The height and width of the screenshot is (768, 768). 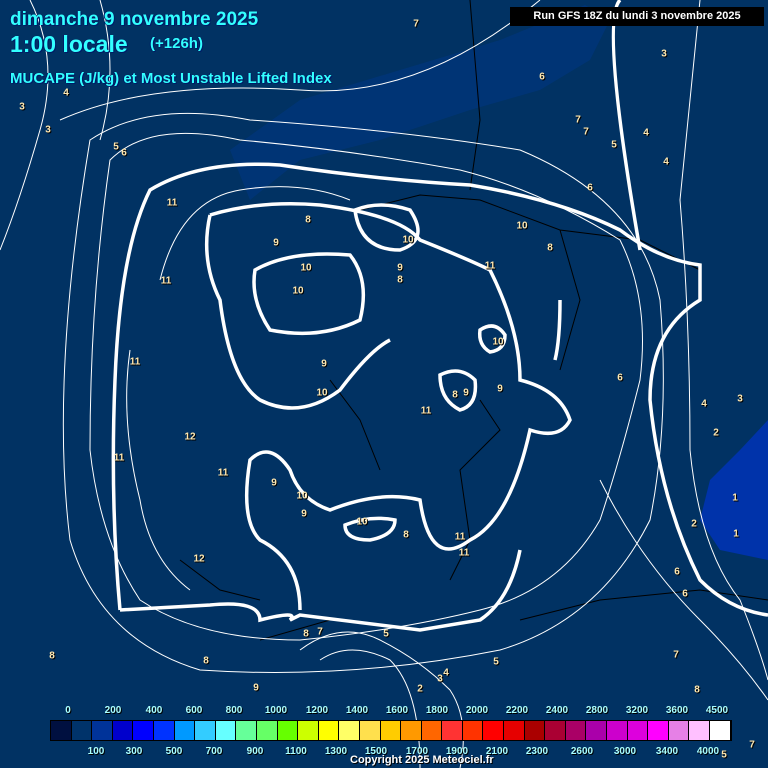 What do you see at coordinates (176, 43) in the screenshot?
I see `forecast-lead-time: (+126h)` at bounding box center [176, 43].